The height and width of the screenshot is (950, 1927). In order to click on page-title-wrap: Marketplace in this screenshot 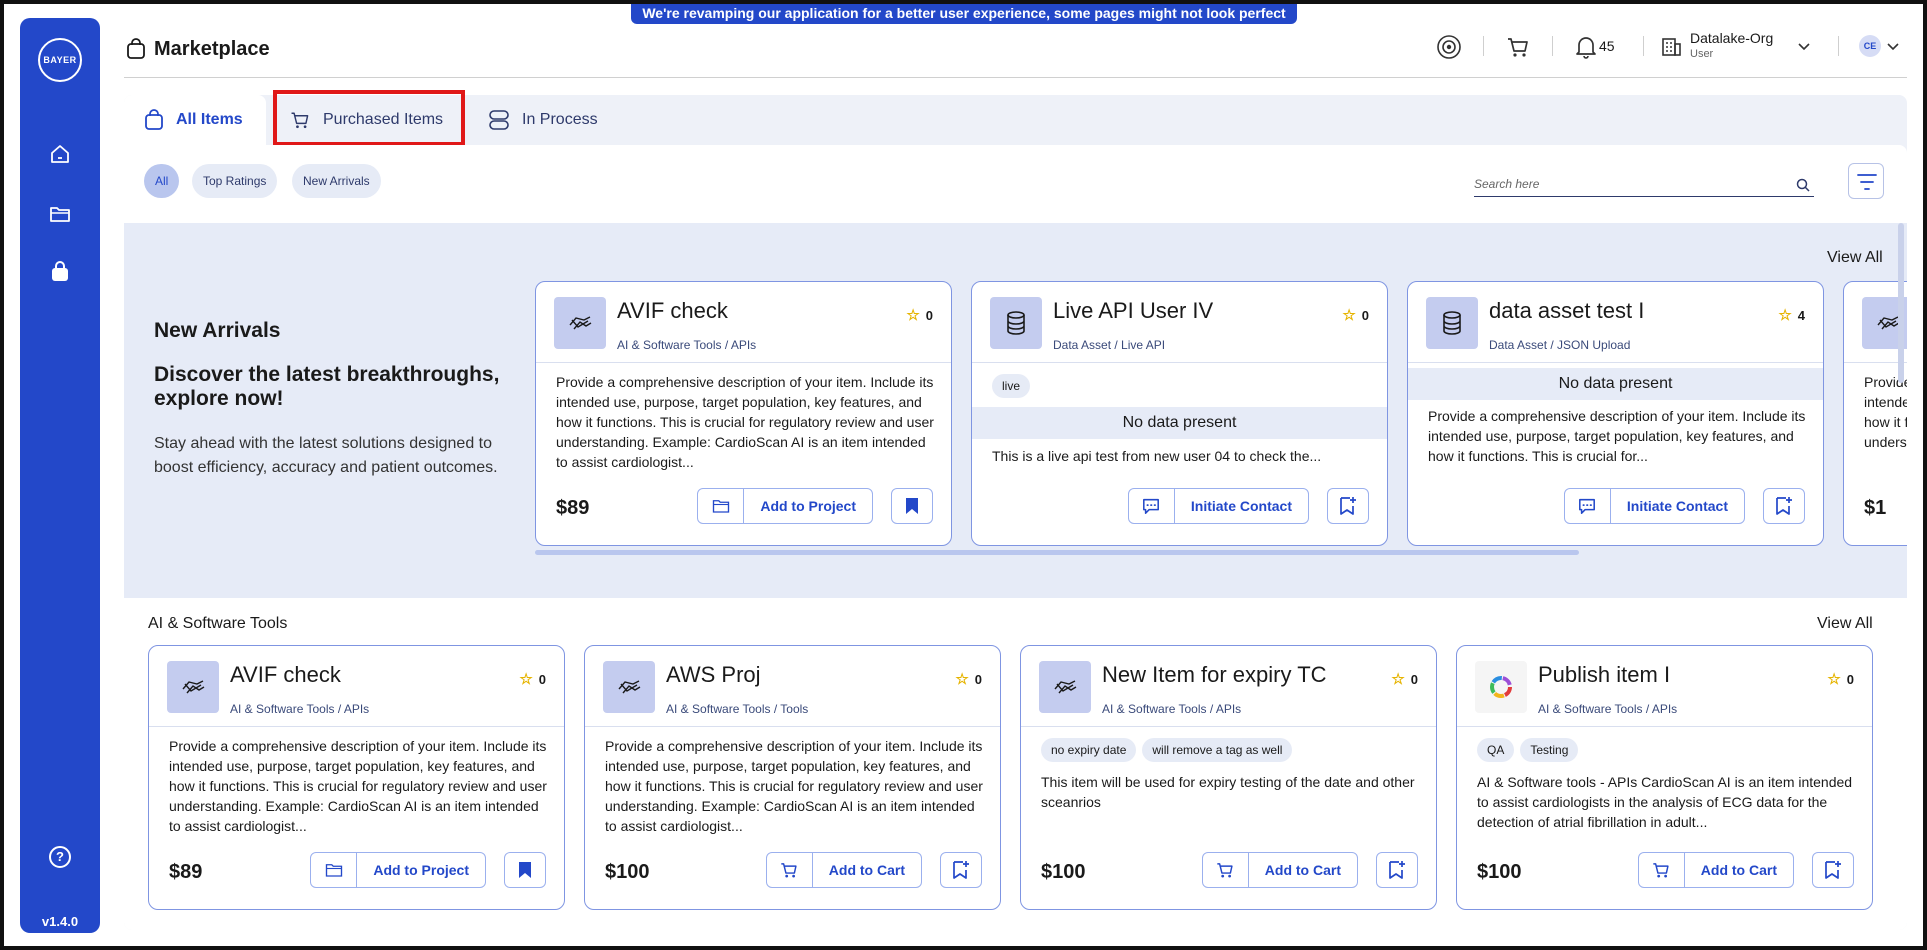, I will do `click(198, 49)`.